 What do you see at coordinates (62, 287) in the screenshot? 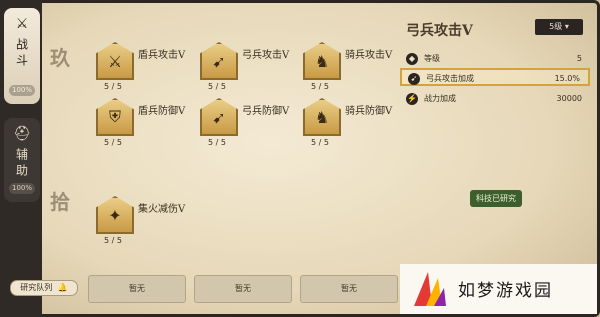
I see `bell-icon: 🔔` at bounding box center [62, 287].